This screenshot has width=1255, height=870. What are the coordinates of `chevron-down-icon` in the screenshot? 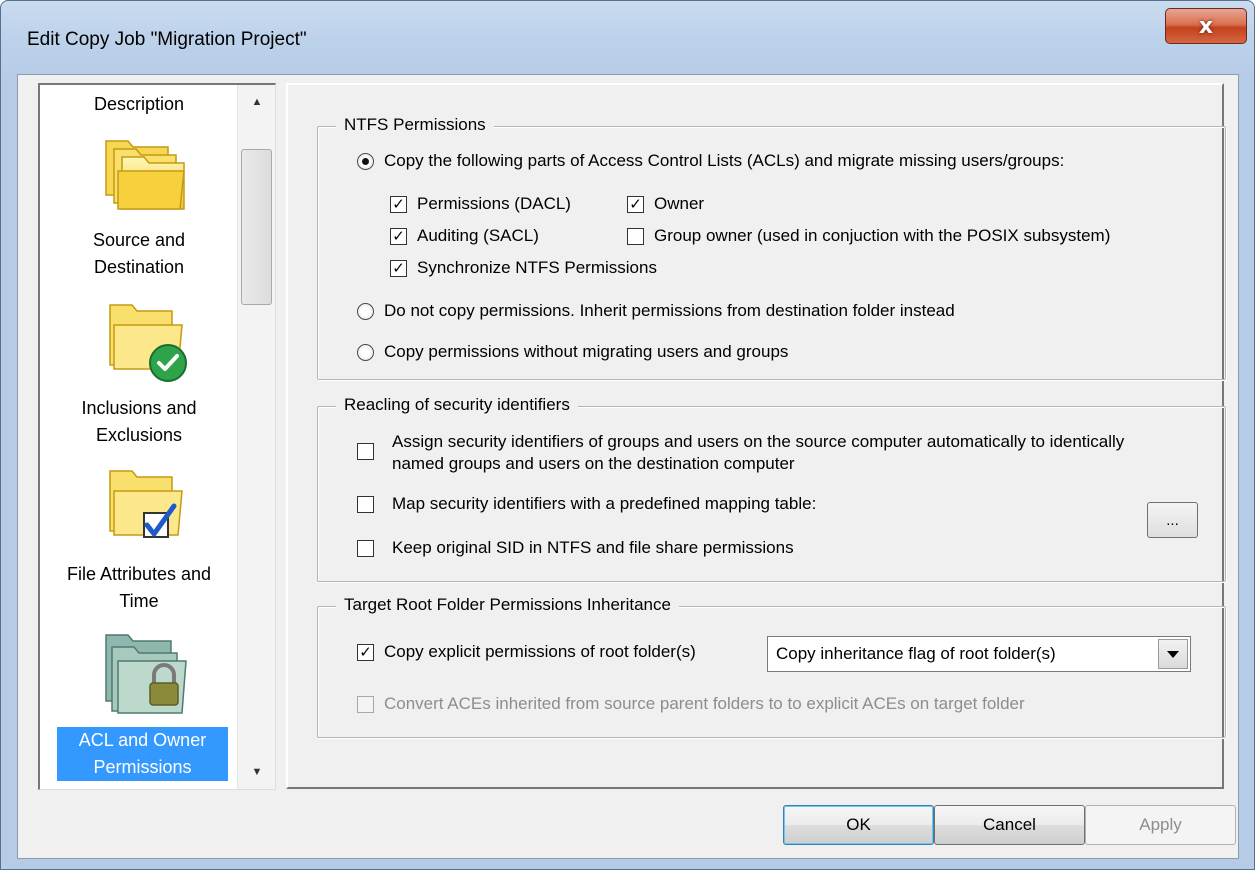 It's located at (1173, 654).